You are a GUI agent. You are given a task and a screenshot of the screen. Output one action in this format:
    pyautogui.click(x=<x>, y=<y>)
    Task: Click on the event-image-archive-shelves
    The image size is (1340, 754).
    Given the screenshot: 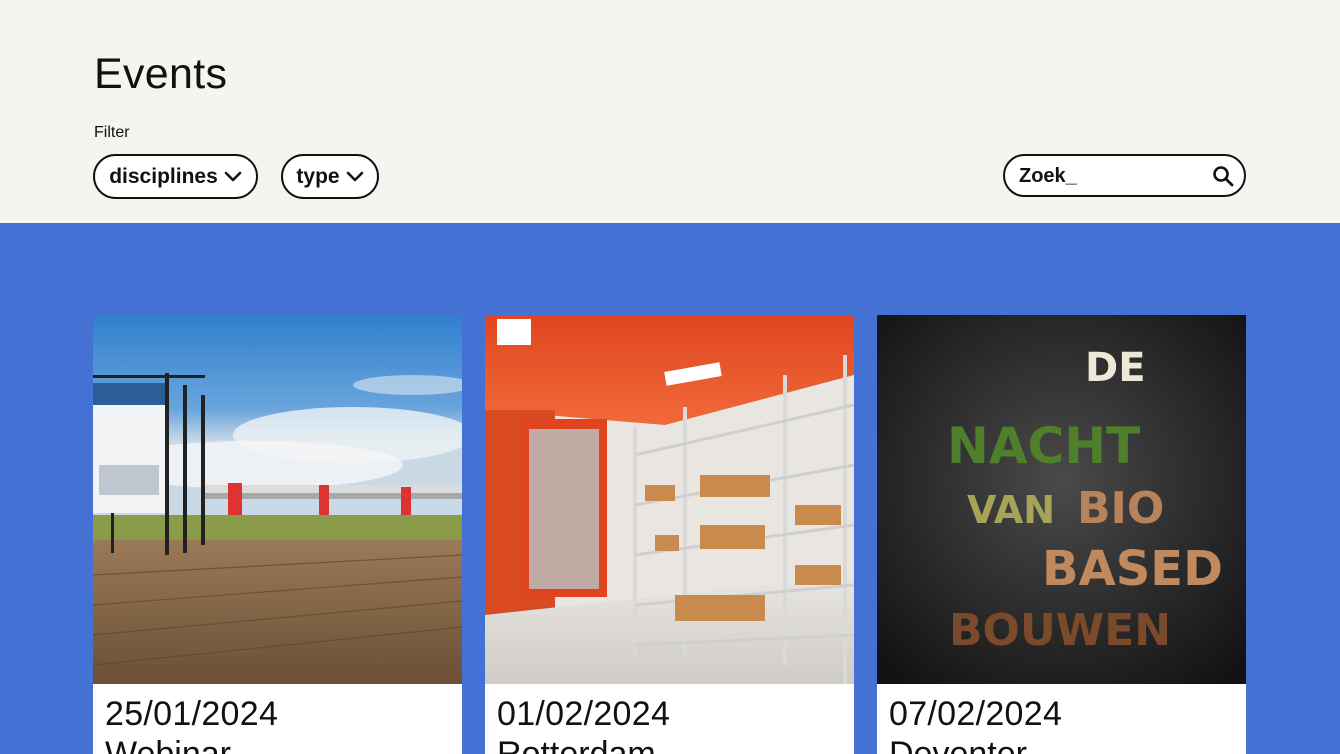 What is the action you would take?
    pyautogui.click(x=669, y=499)
    